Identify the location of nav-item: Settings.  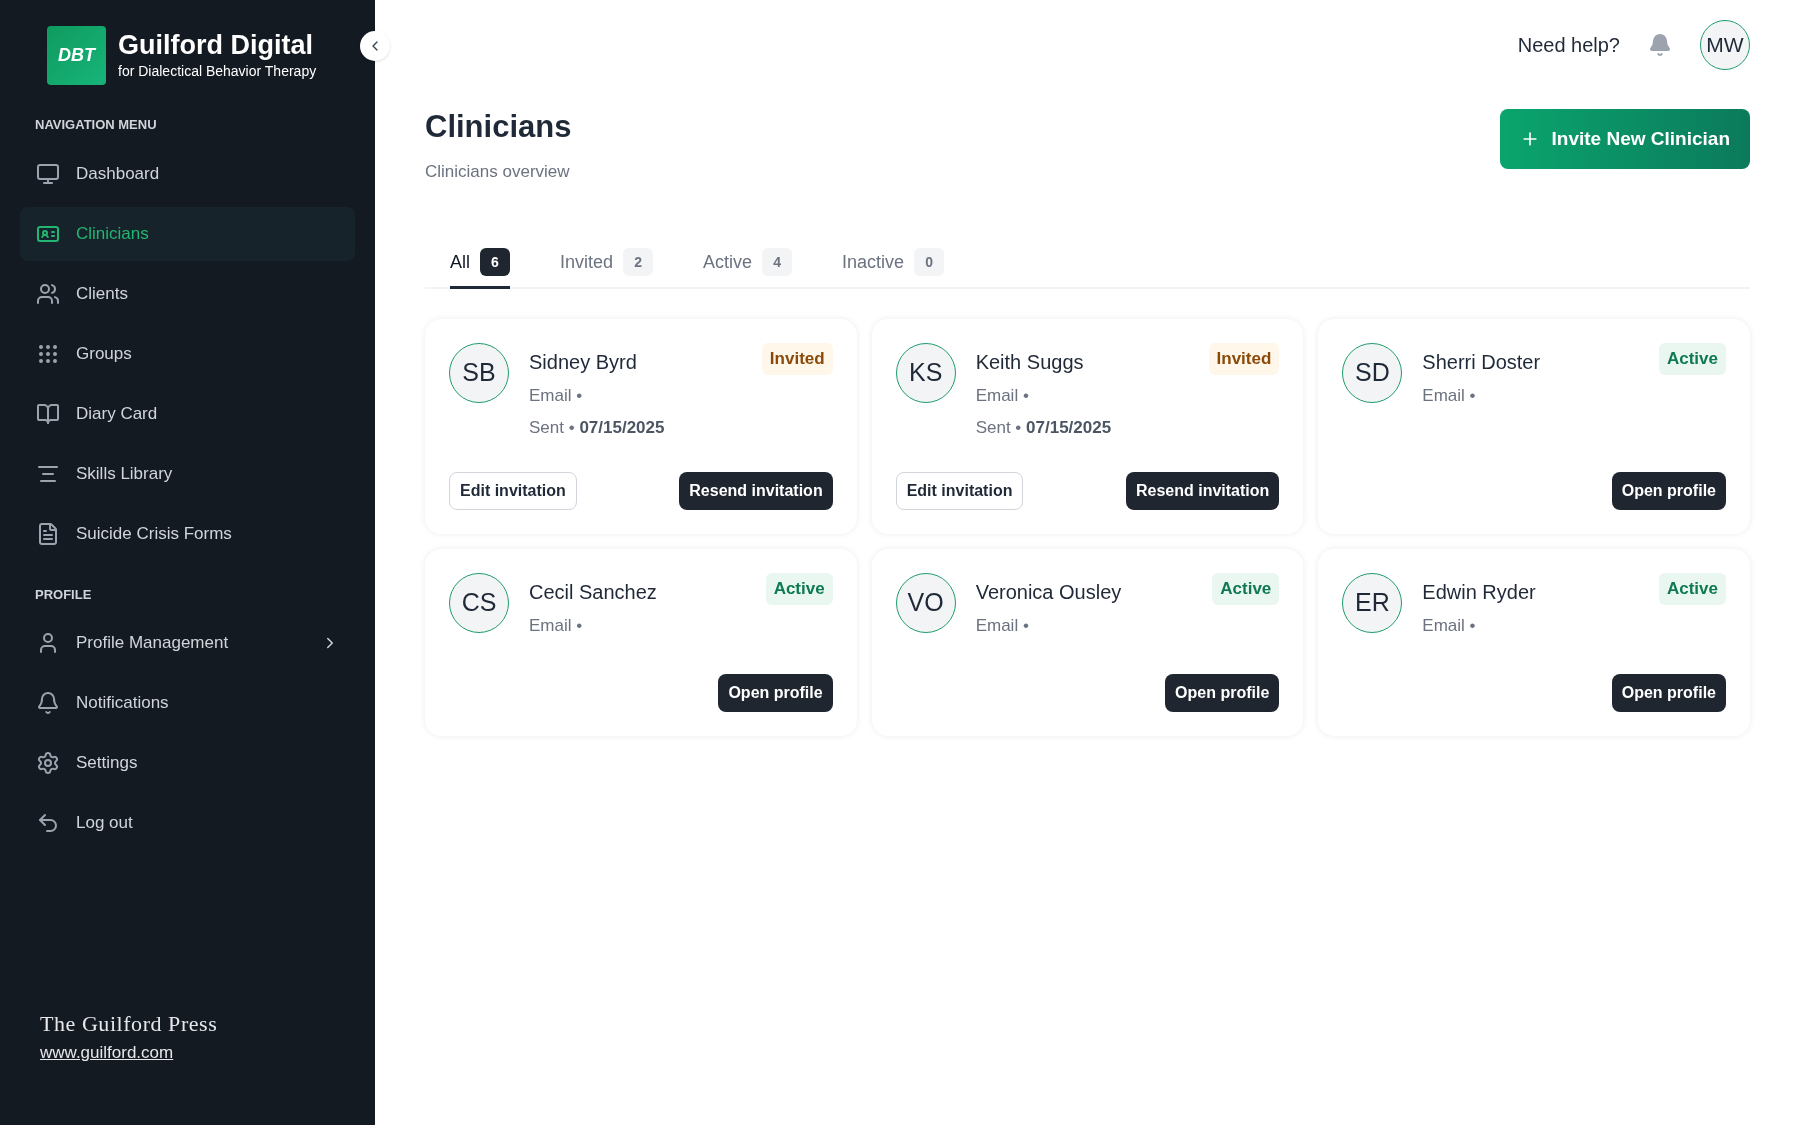
(187, 763).